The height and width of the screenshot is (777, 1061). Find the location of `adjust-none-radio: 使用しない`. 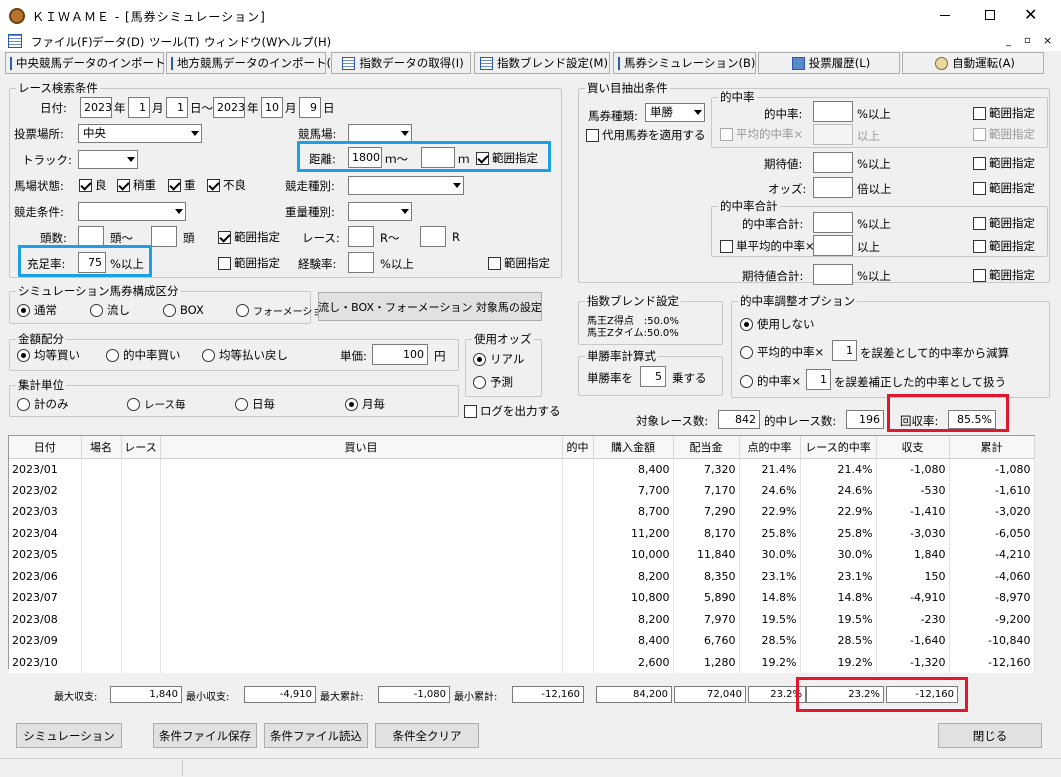

adjust-none-radio: 使用しない is located at coordinates (777, 324).